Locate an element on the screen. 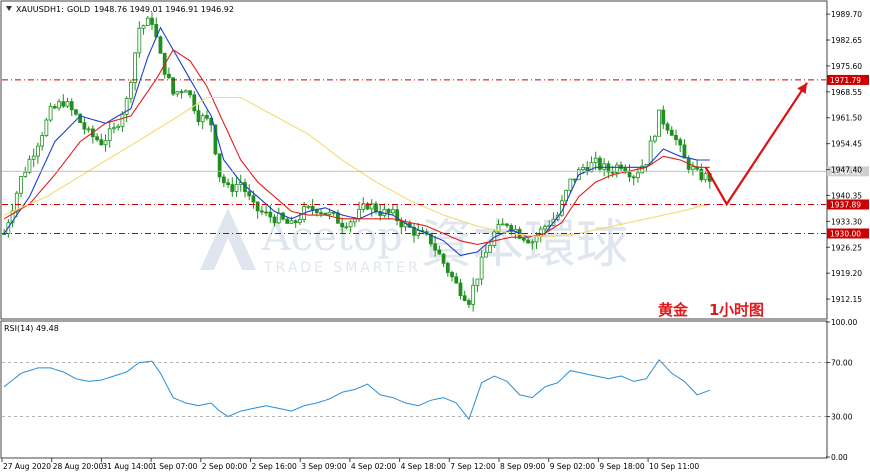 The image size is (870, 474). annotation-text: 黄金 is located at coordinates (673, 310).